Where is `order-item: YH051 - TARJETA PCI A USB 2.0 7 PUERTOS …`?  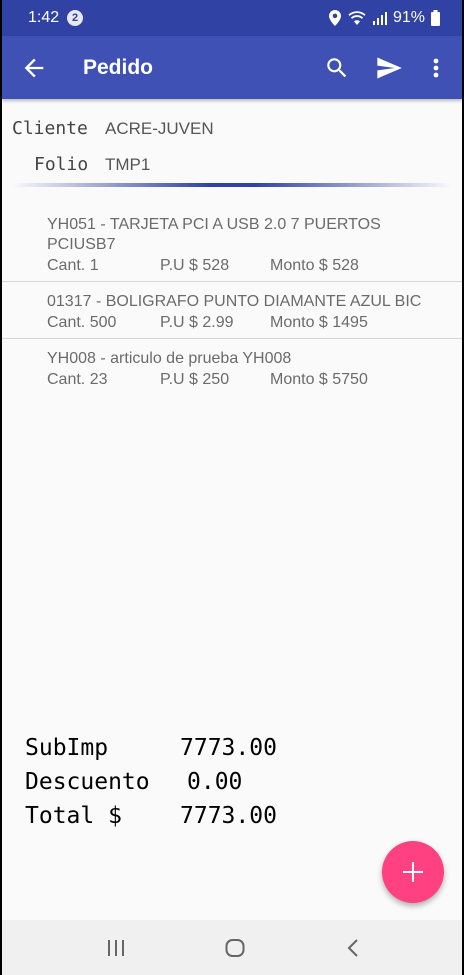
order-item: YH051 - TARJETA PCI A USB 2.0 7 PUERTOS … is located at coordinates (232, 243).